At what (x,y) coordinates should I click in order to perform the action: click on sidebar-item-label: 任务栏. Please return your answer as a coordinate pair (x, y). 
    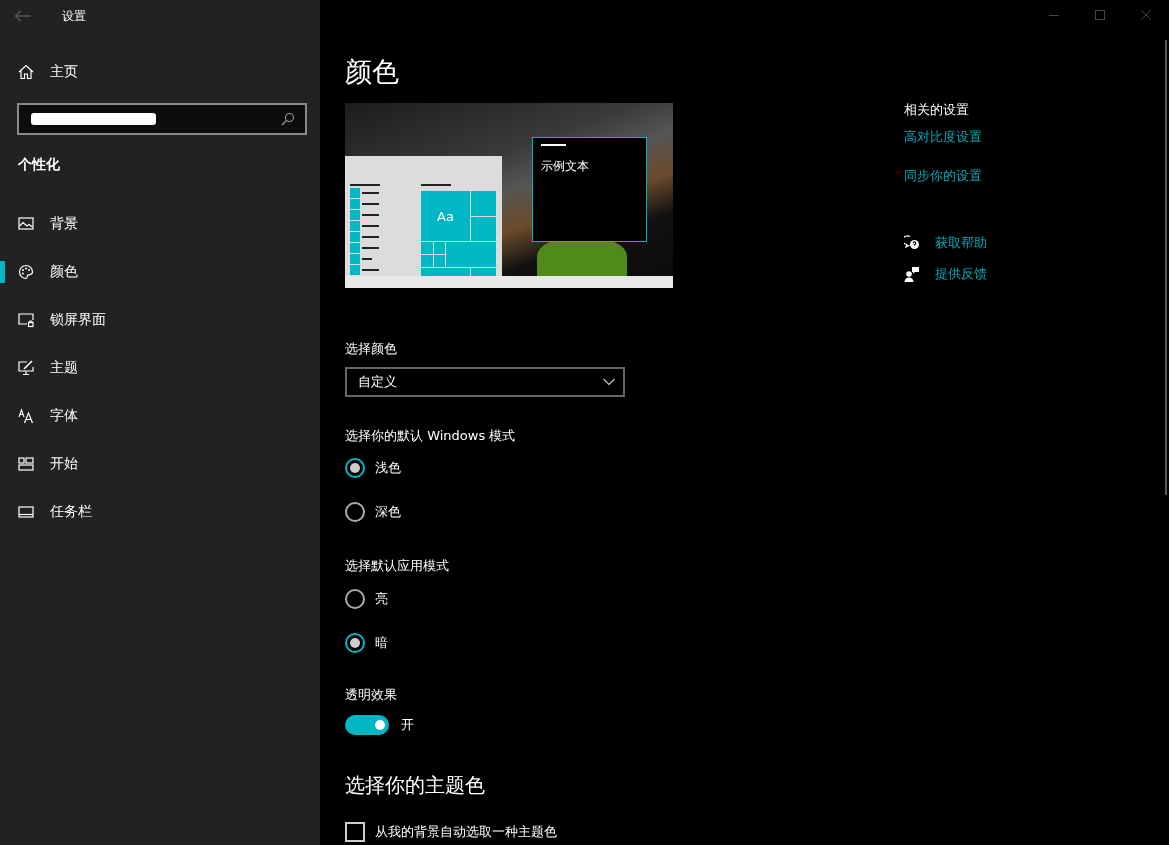
    Looking at the image, I should click on (71, 512).